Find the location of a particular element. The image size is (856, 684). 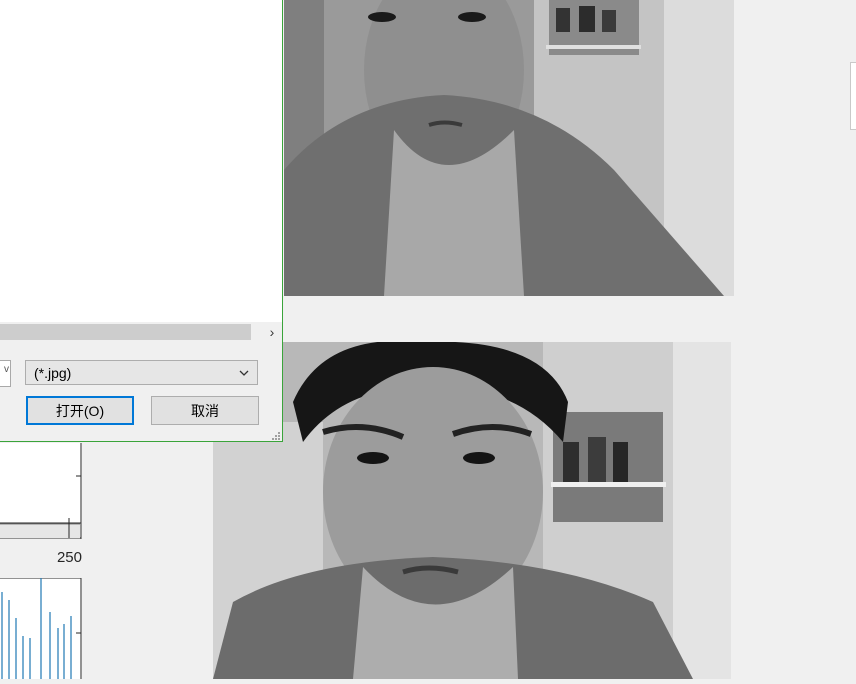

open-button: 打开(O) is located at coordinates (80, 410).